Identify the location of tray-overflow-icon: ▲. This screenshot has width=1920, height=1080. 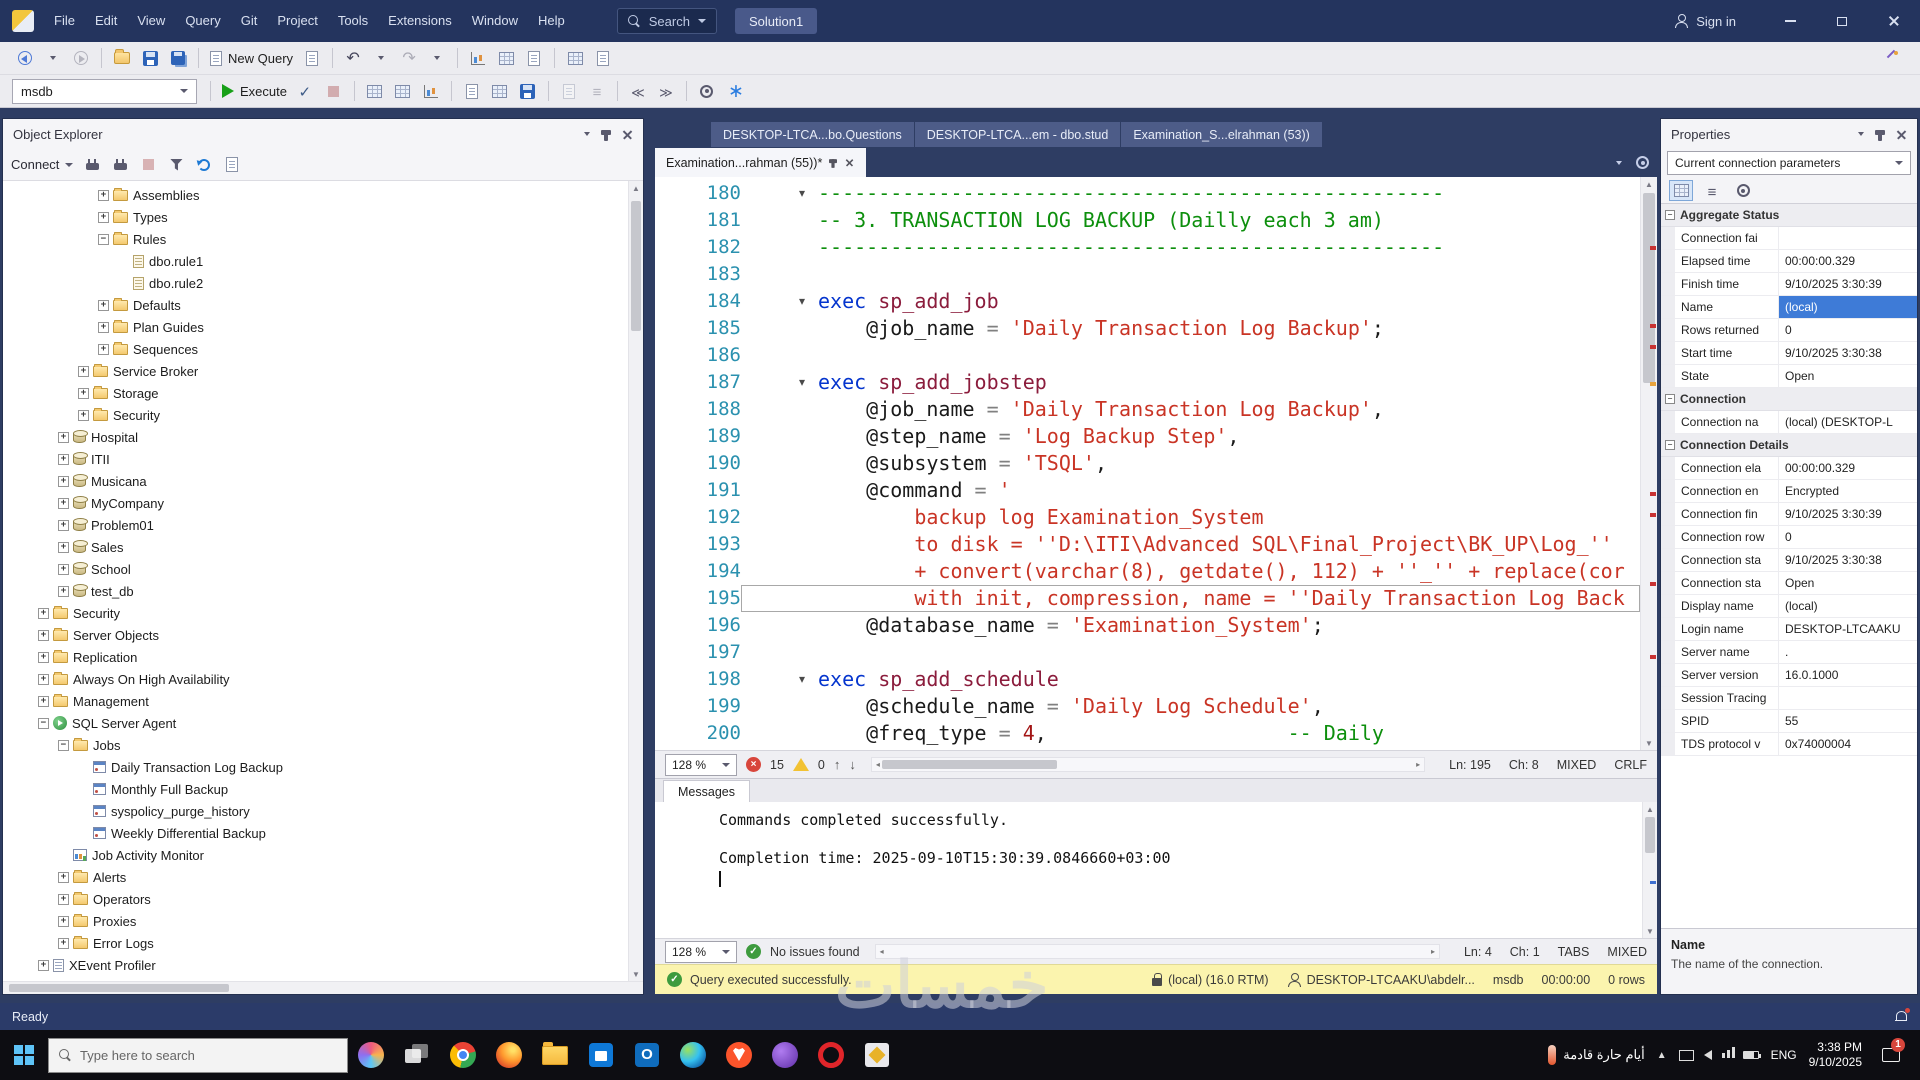
(1662, 1055).